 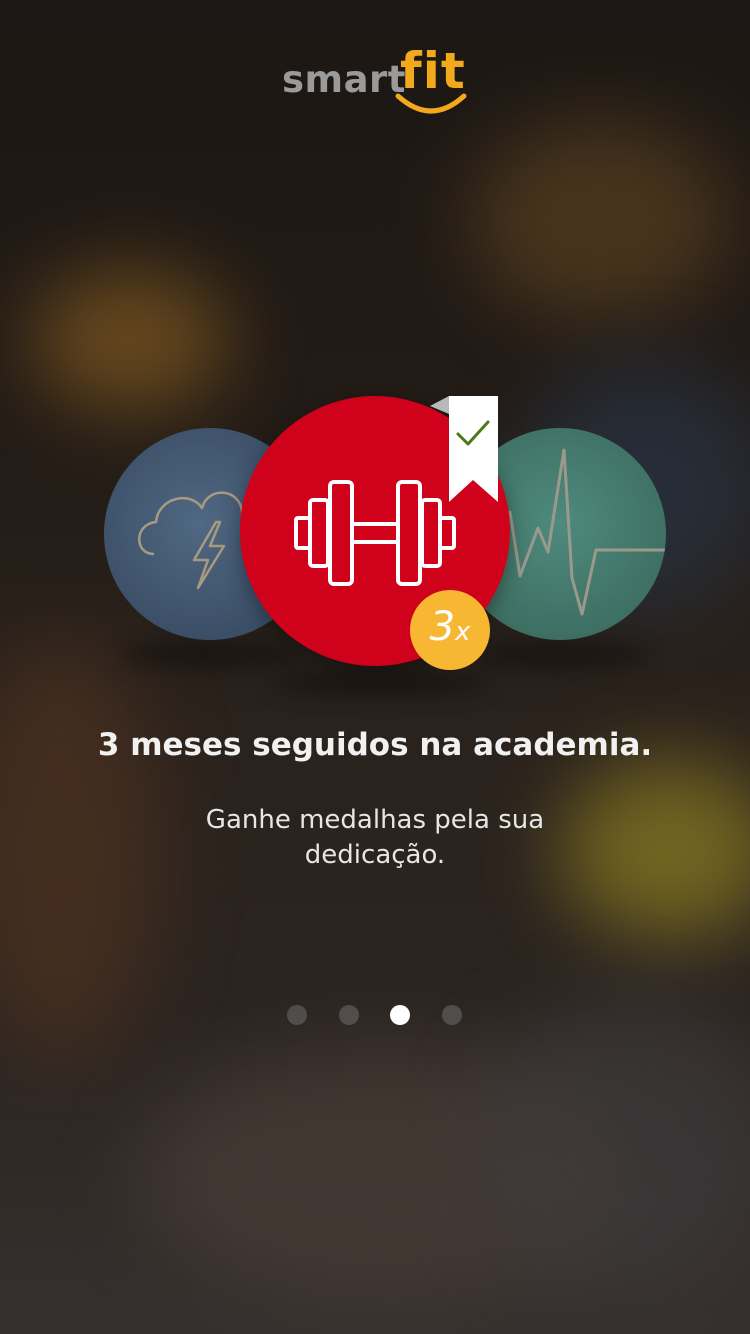 What do you see at coordinates (375, 745) in the screenshot?
I see `onboarding-headline: 3 meses seguidos na academia.` at bounding box center [375, 745].